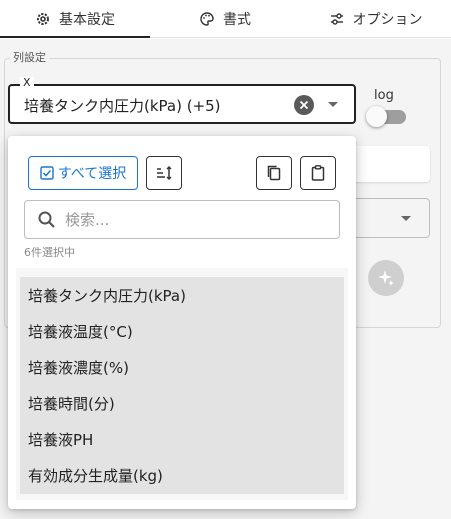  Describe the element at coordinates (122, 106) in the screenshot. I see `x-column-value: 培養タンク内圧力(kPa) (+5)` at that location.